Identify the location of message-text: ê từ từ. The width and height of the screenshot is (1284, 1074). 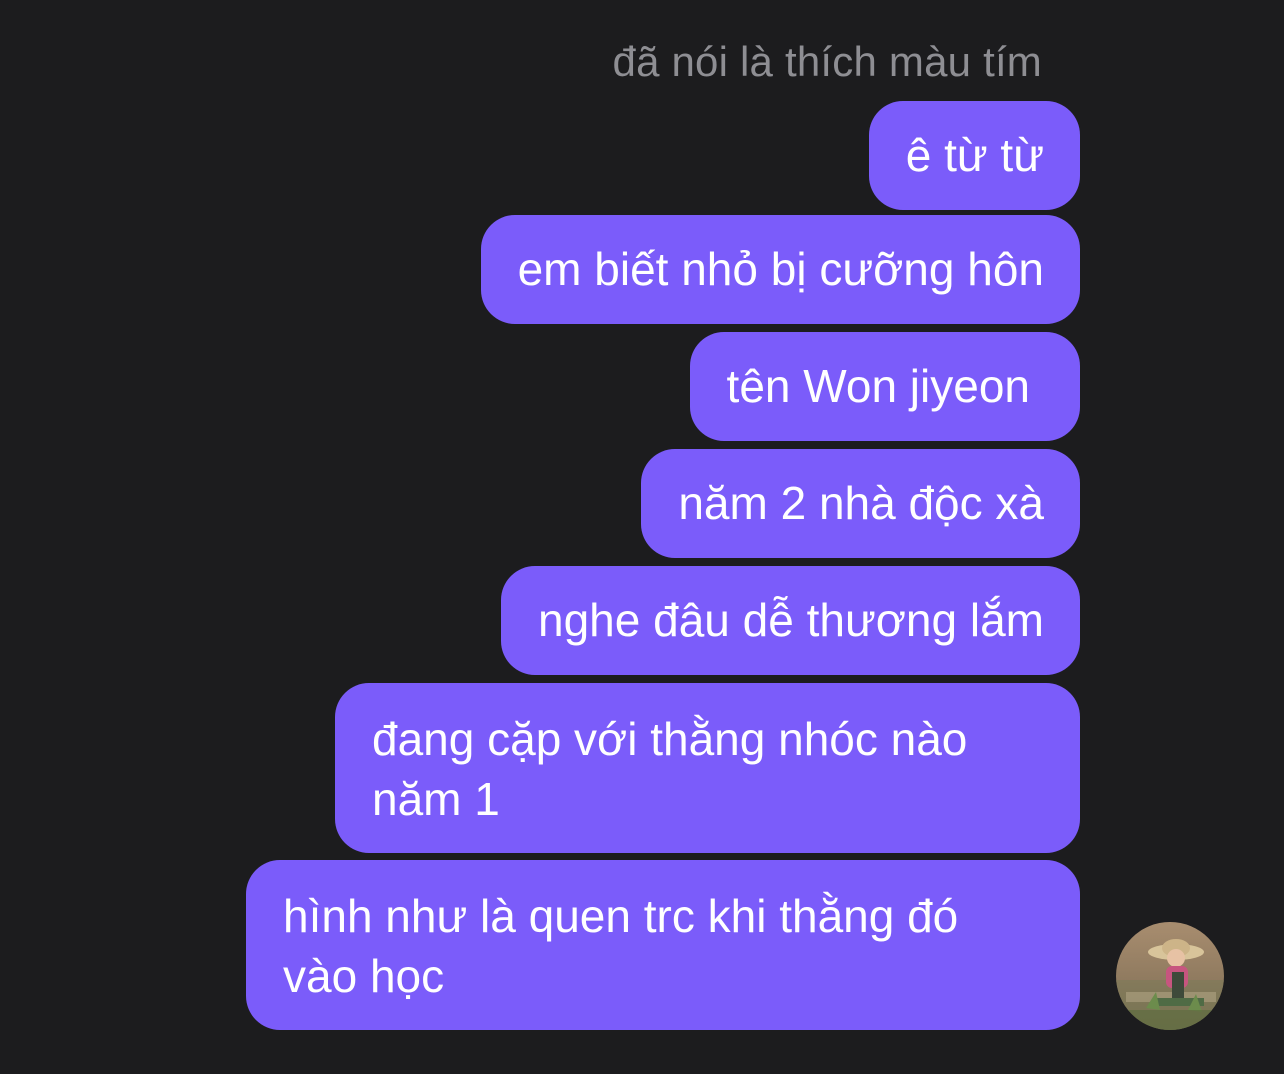
(974, 155).